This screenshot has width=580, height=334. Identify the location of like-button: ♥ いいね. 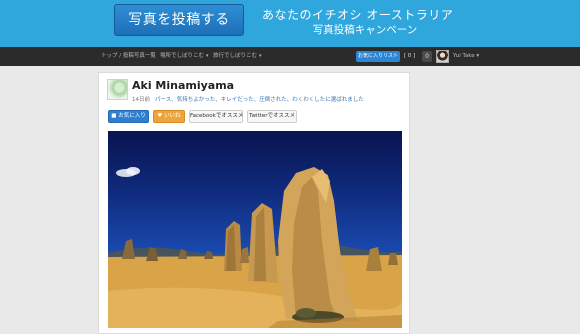
(169, 116).